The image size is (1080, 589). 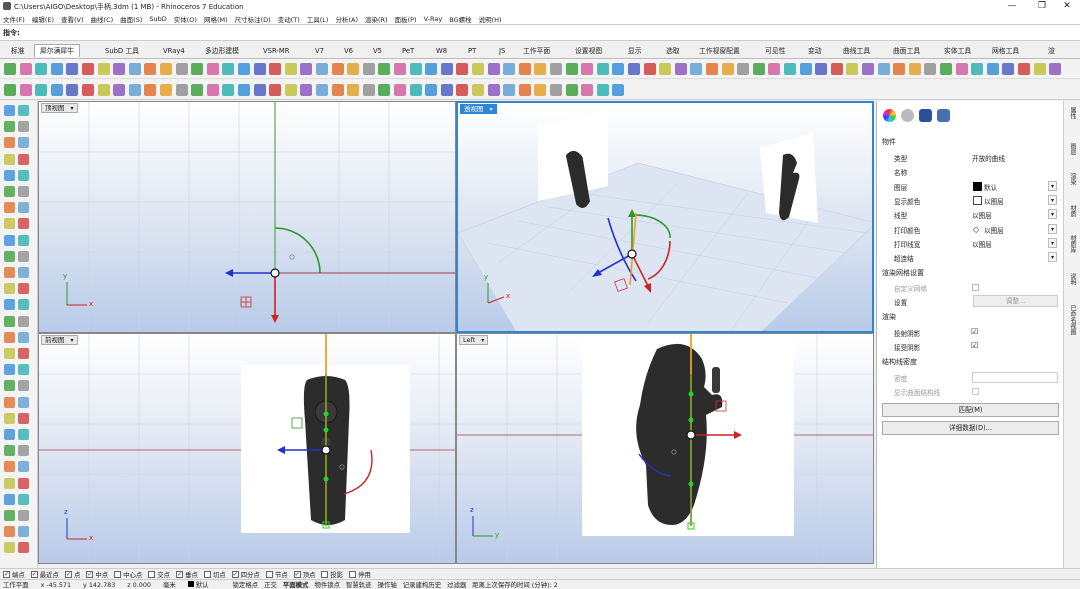 I want to click on tab-6: V7, so click(x=319, y=51).